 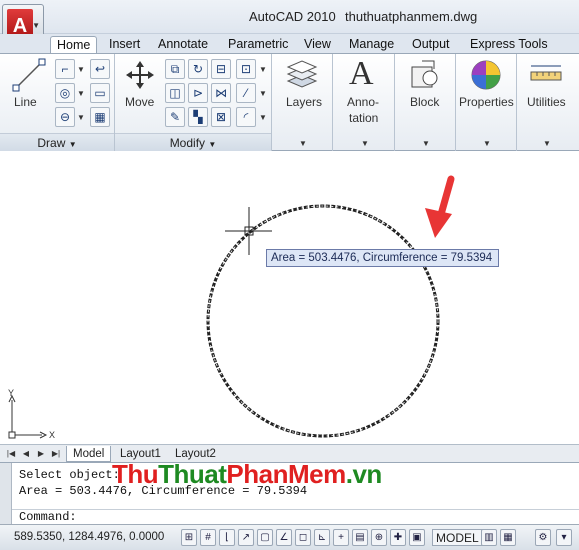 What do you see at coordinates (286, 474) in the screenshot?
I see `watermark-part: PhanMem` at bounding box center [286, 474].